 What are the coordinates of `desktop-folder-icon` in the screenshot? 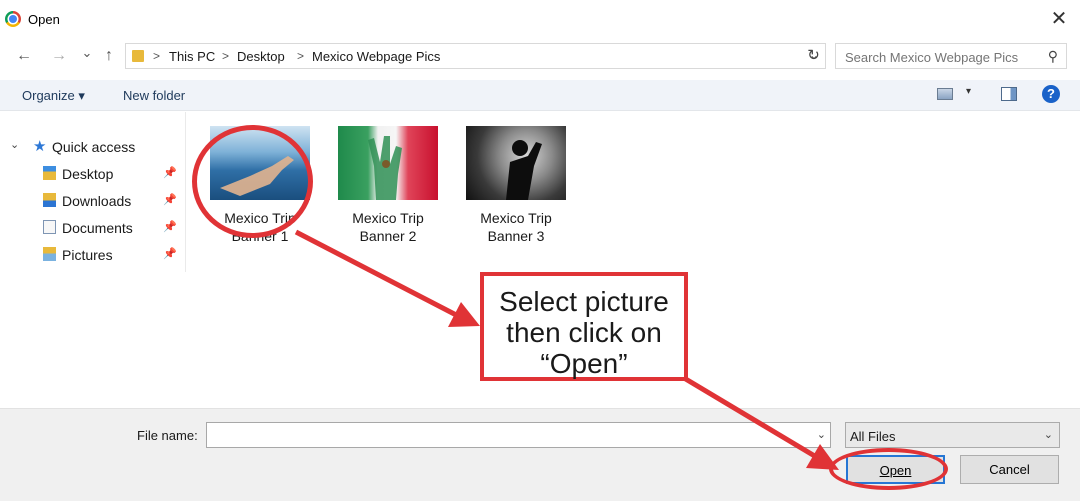 It's located at (49, 173).